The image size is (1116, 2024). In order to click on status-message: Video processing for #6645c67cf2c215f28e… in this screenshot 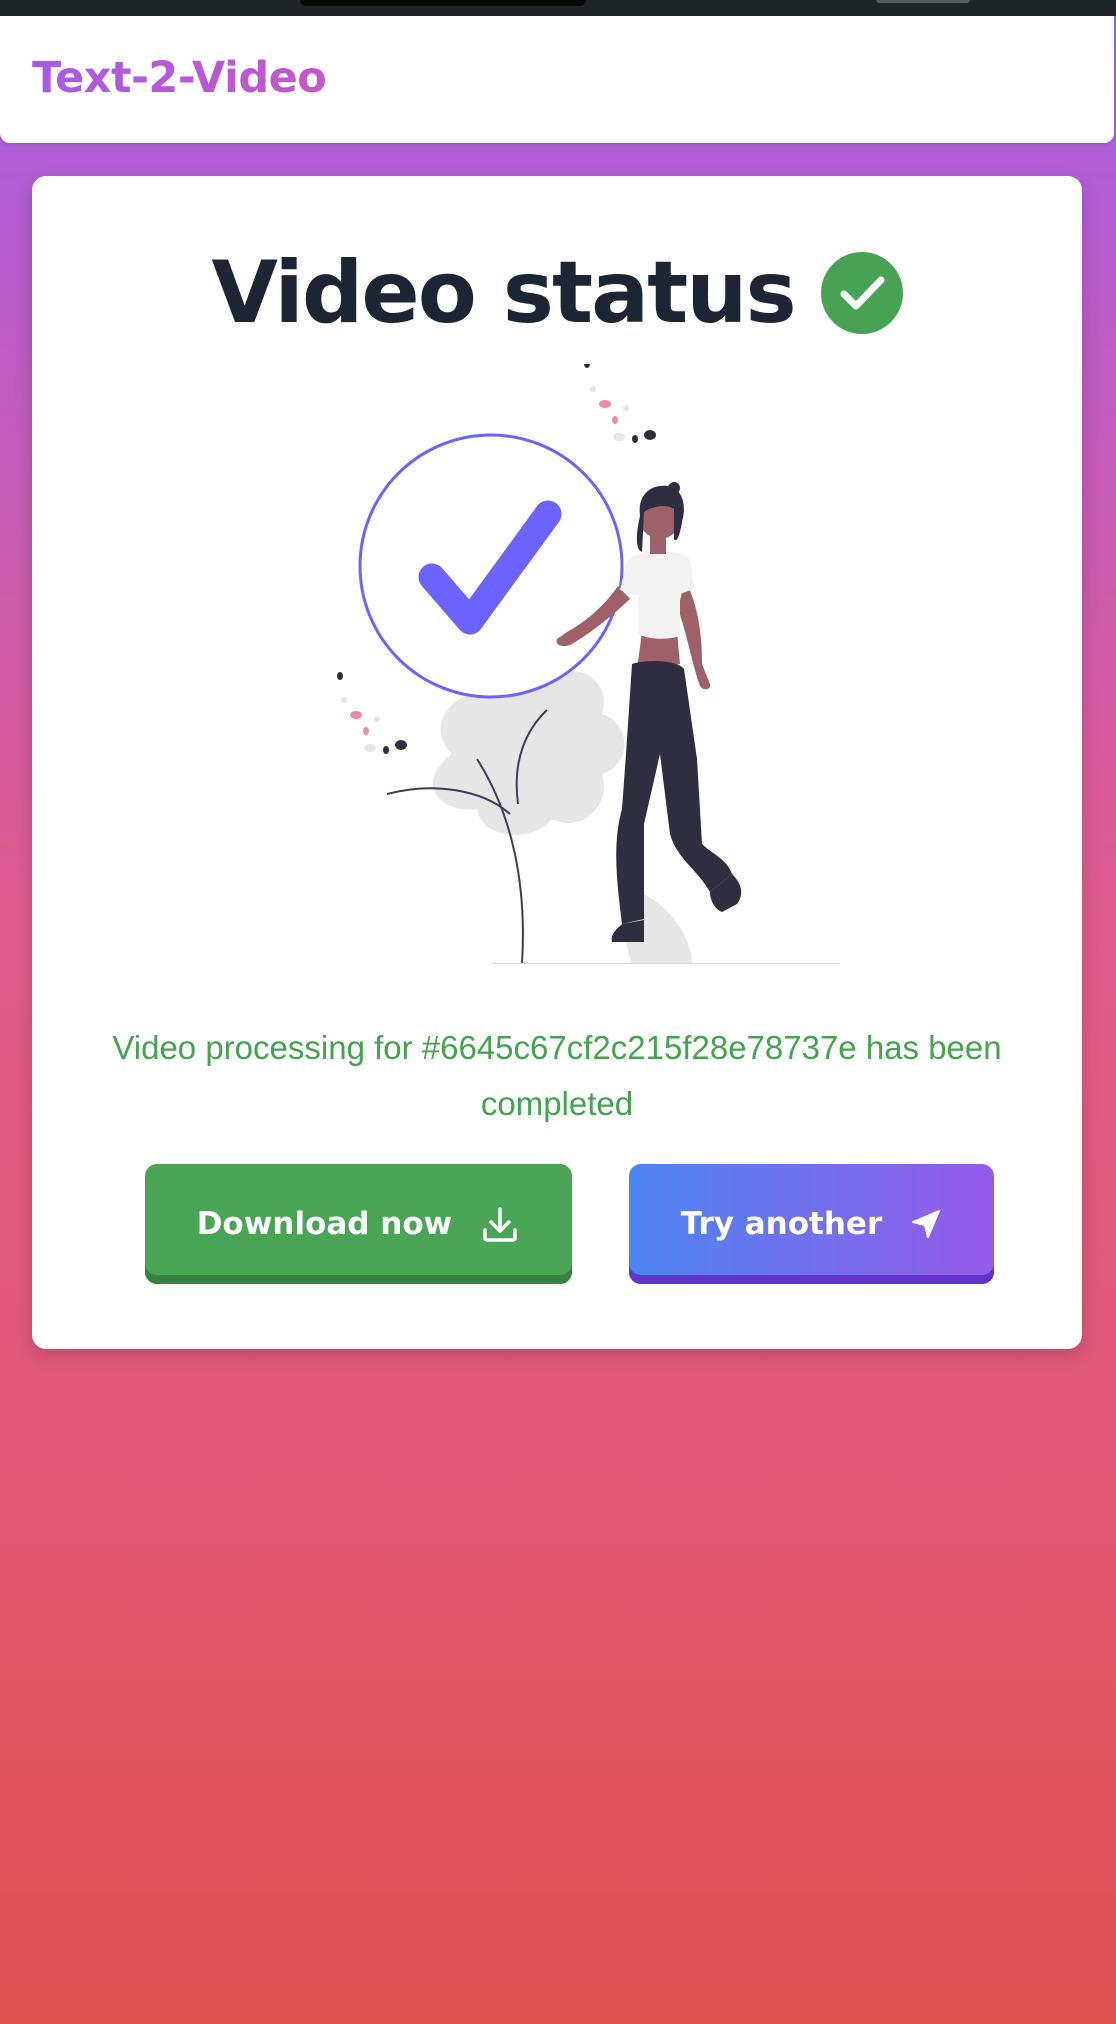, I will do `click(557, 1075)`.